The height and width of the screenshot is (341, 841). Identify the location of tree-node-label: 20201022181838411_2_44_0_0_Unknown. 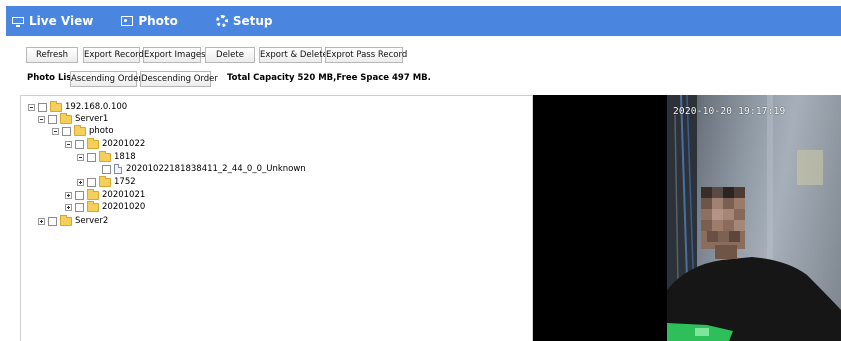
(216, 169).